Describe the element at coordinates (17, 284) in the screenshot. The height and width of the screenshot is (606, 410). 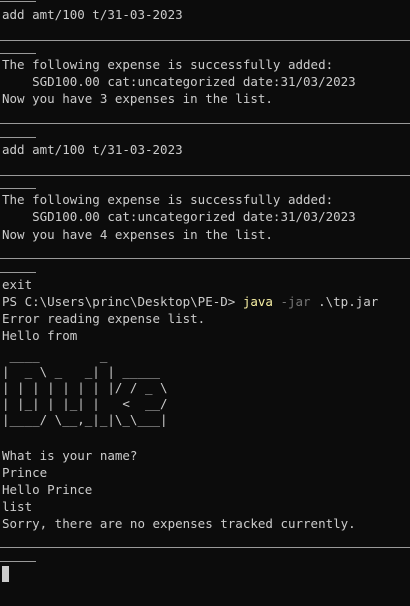
I see `terminal-line: exit` at that location.